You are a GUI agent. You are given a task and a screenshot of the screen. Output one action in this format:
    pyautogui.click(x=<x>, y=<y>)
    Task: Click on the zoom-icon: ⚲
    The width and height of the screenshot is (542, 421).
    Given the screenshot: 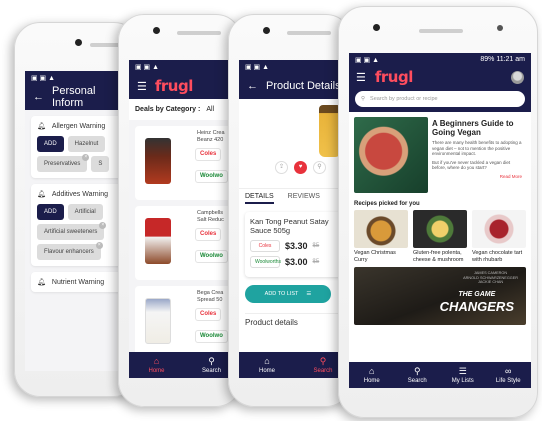 What is the action you would take?
    pyautogui.click(x=319, y=167)
    